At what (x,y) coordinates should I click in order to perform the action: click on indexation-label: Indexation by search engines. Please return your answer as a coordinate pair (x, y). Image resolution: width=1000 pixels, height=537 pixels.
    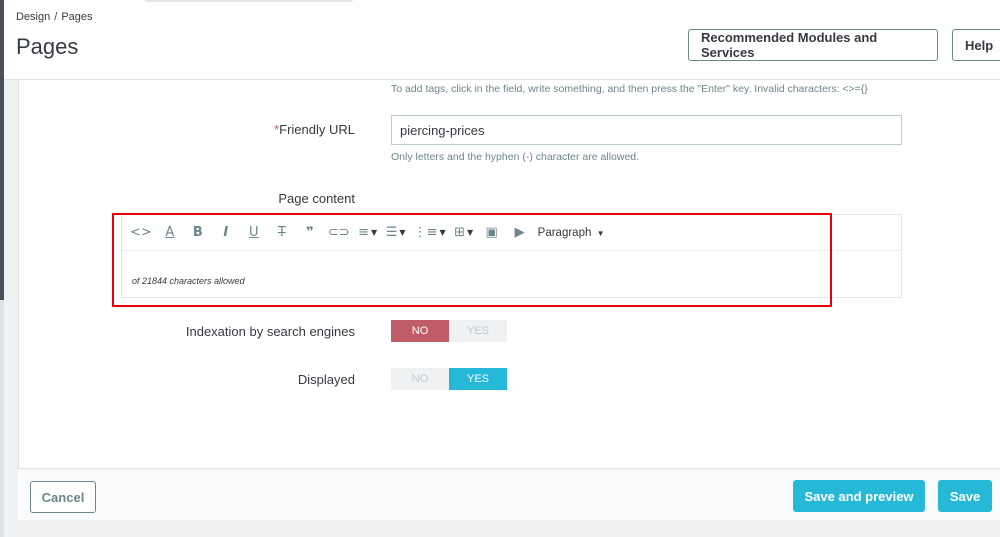
    Looking at the image, I should click on (270, 331).